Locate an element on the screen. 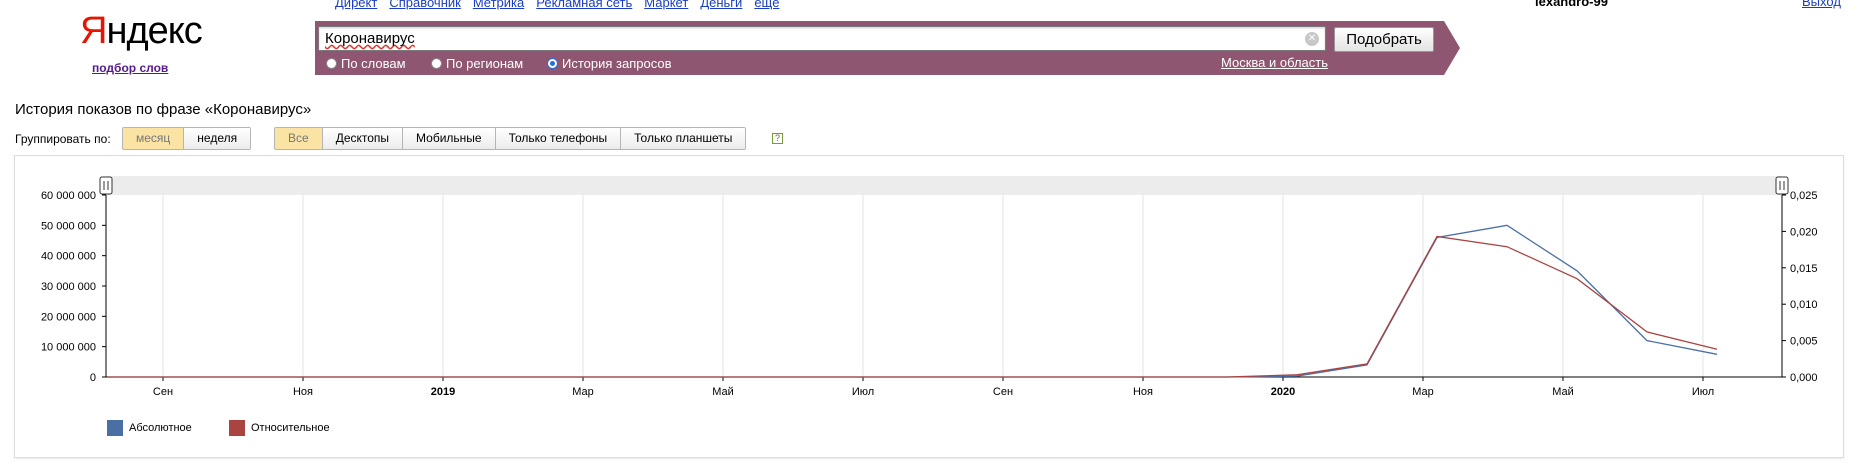  y-left-tick-label: 40 000 000 is located at coordinates (68, 257).